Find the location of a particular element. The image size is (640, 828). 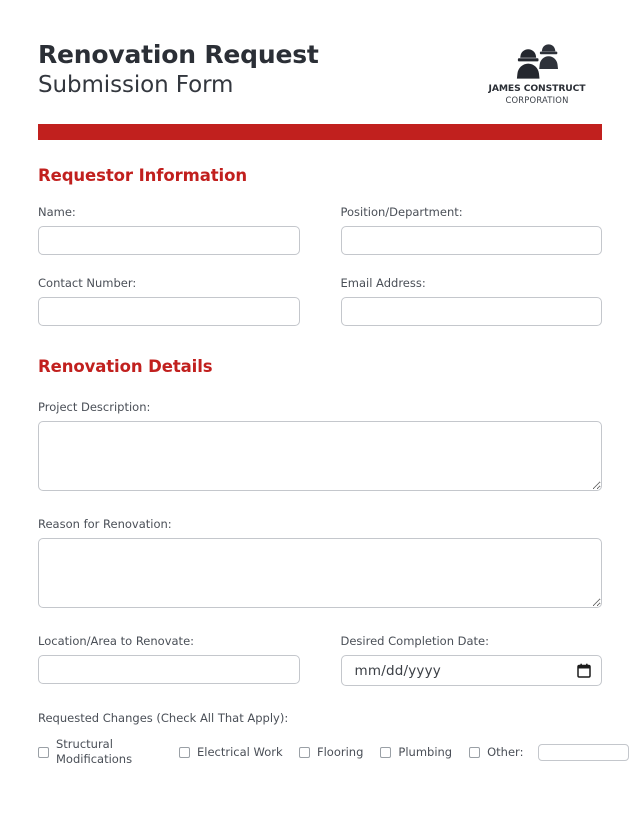

desired-completion-date-input: mm/dd/yyyy is located at coordinates (471, 671).